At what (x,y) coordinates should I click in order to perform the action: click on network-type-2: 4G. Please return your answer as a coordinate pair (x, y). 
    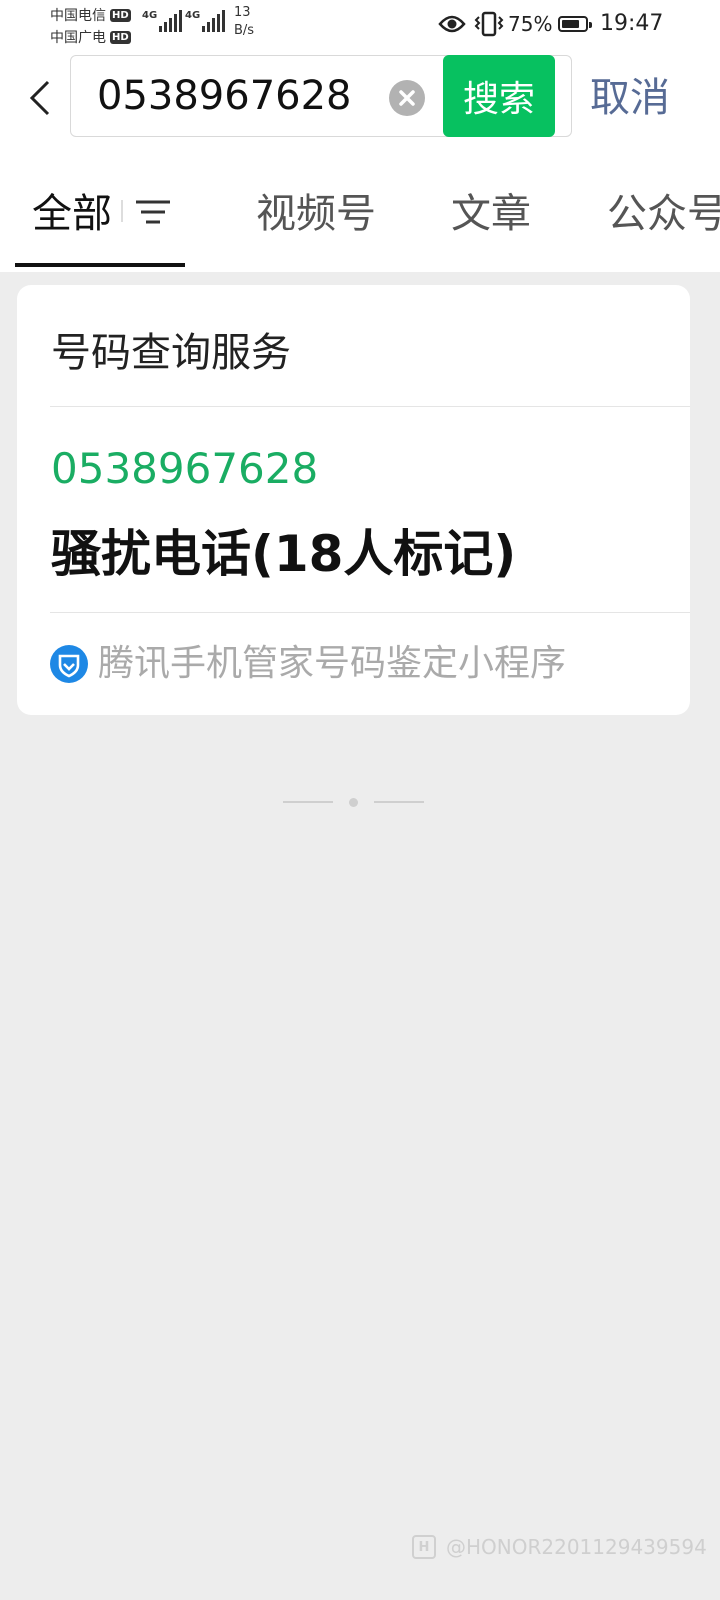
    Looking at the image, I should click on (193, 15).